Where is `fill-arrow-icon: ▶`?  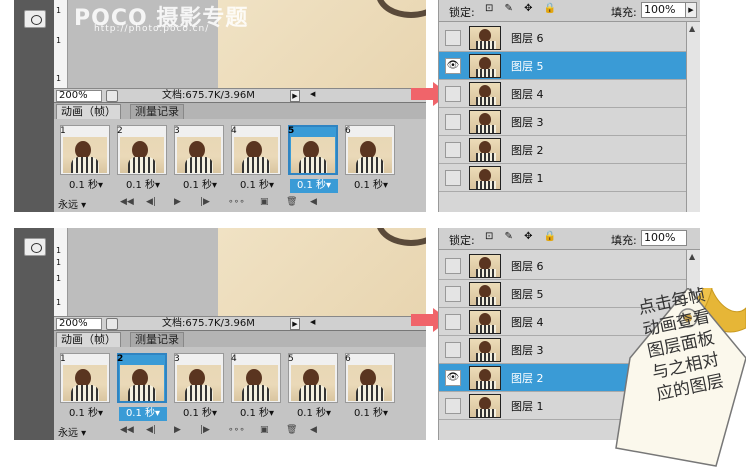
fill-arrow-icon: ▶ is located at coordinates (691, 10).